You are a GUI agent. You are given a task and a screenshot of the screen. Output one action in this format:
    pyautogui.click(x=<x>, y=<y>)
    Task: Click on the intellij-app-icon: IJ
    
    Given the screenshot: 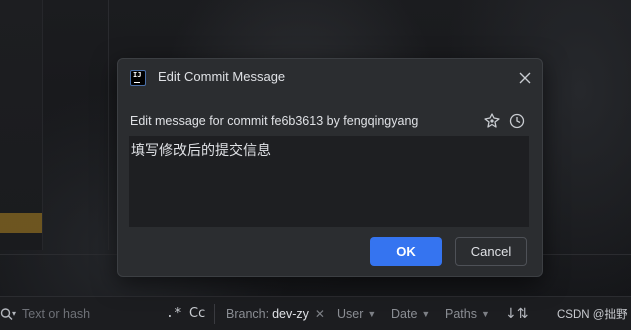 What is the action you would take?
    pyautogui.click(x=138, y=78)
    